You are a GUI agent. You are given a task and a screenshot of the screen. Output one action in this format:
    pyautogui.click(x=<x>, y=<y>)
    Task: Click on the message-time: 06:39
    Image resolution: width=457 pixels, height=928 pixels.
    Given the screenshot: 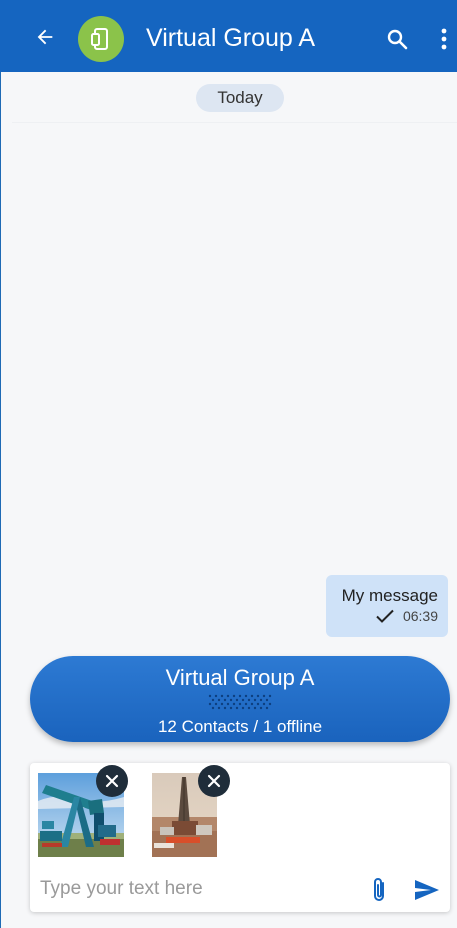 What is the action you would take?
    pyautogui.click(x=420, y=616)
    